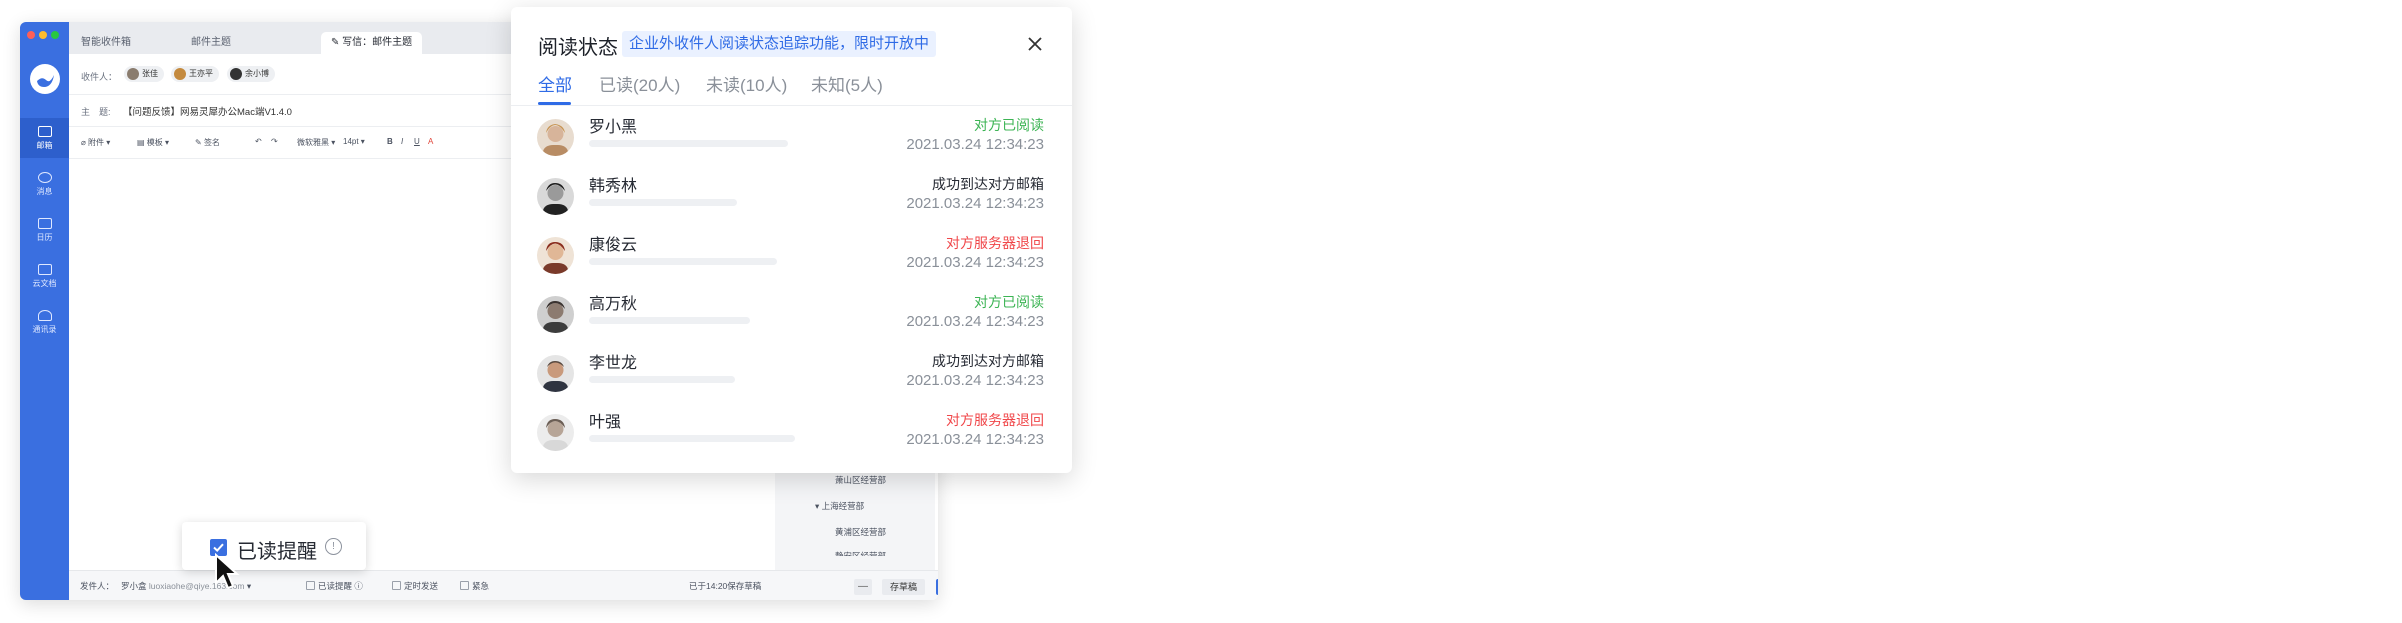 The image size is (2402, 623). What do you see at coordinates (44, 145) in the screenshot?
I see `sidebar-item-label: 邮箱` at bounding box center [44, 145].